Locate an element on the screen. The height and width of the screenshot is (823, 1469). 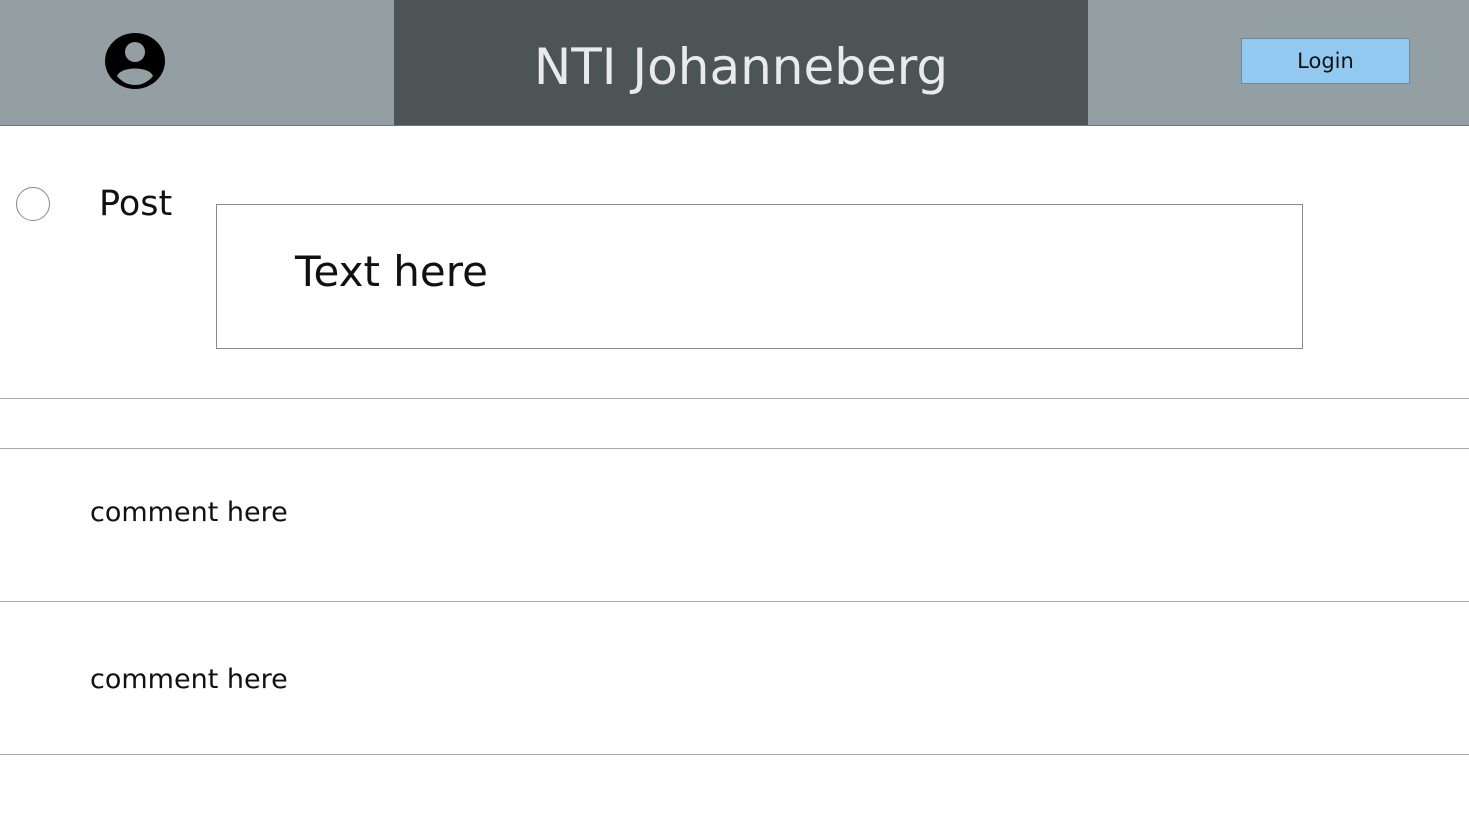
account-avatar-icon is located at coordinates (135, 61).